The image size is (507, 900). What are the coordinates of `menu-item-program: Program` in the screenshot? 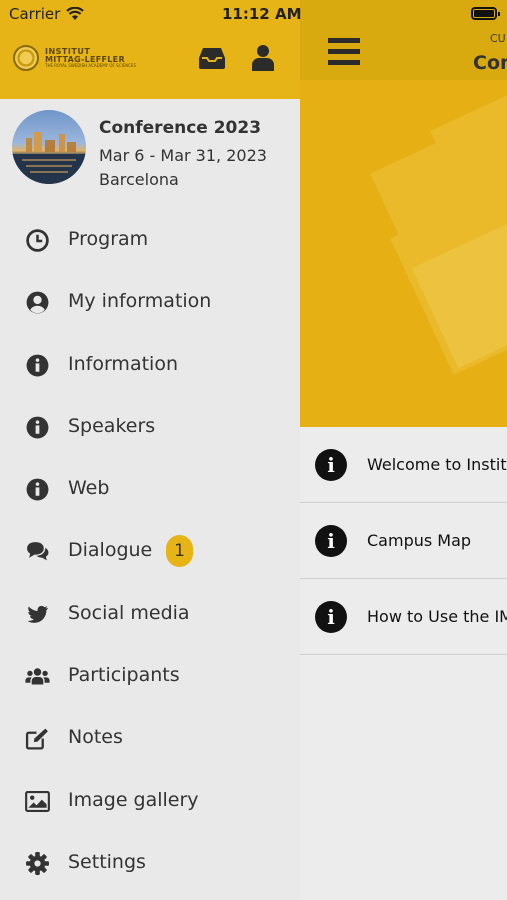 It's located at (150, 240).